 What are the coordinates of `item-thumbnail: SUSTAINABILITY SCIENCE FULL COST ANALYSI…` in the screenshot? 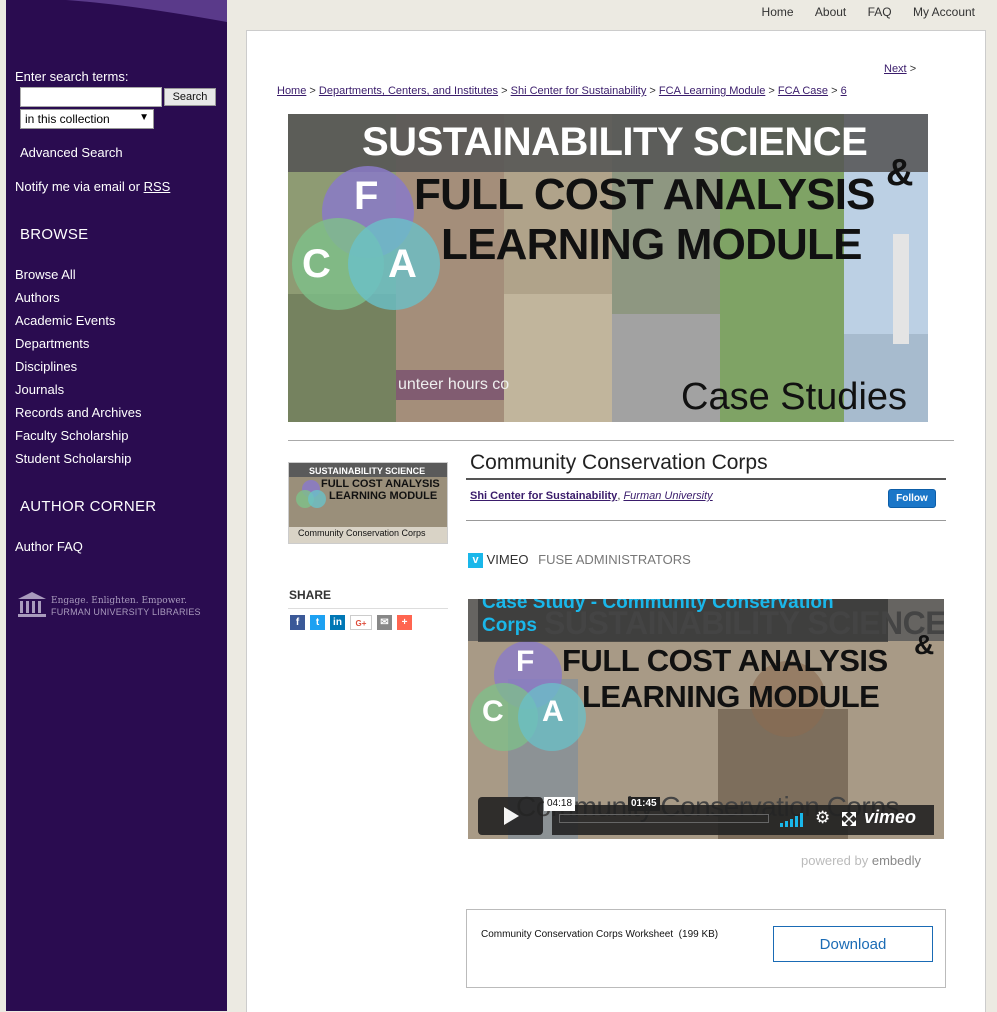 It's located at (368, 503).